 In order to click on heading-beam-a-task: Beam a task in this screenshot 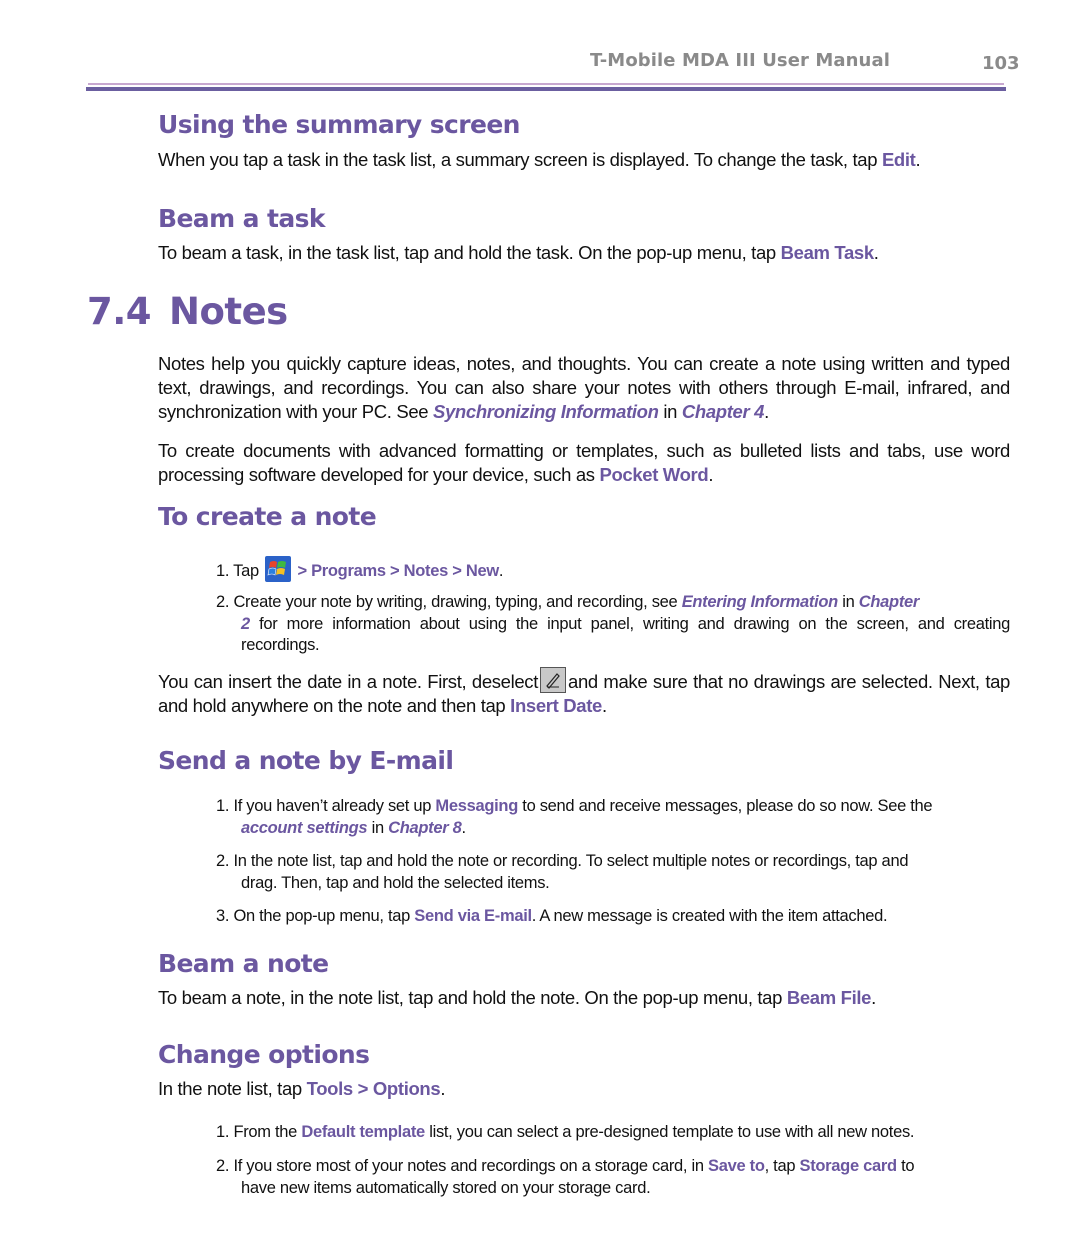, I will do `click(242, 218)`.